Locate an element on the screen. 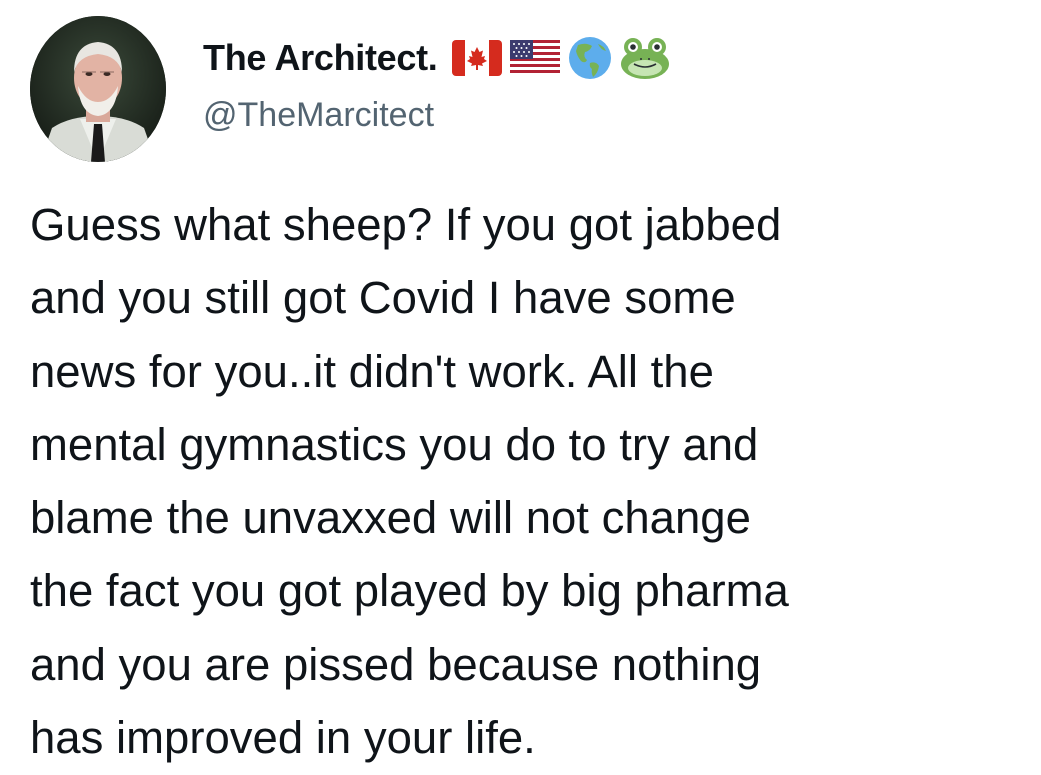 This screenshot has width=1041, height=775. name-emojis is located at coordinates (560, 58).